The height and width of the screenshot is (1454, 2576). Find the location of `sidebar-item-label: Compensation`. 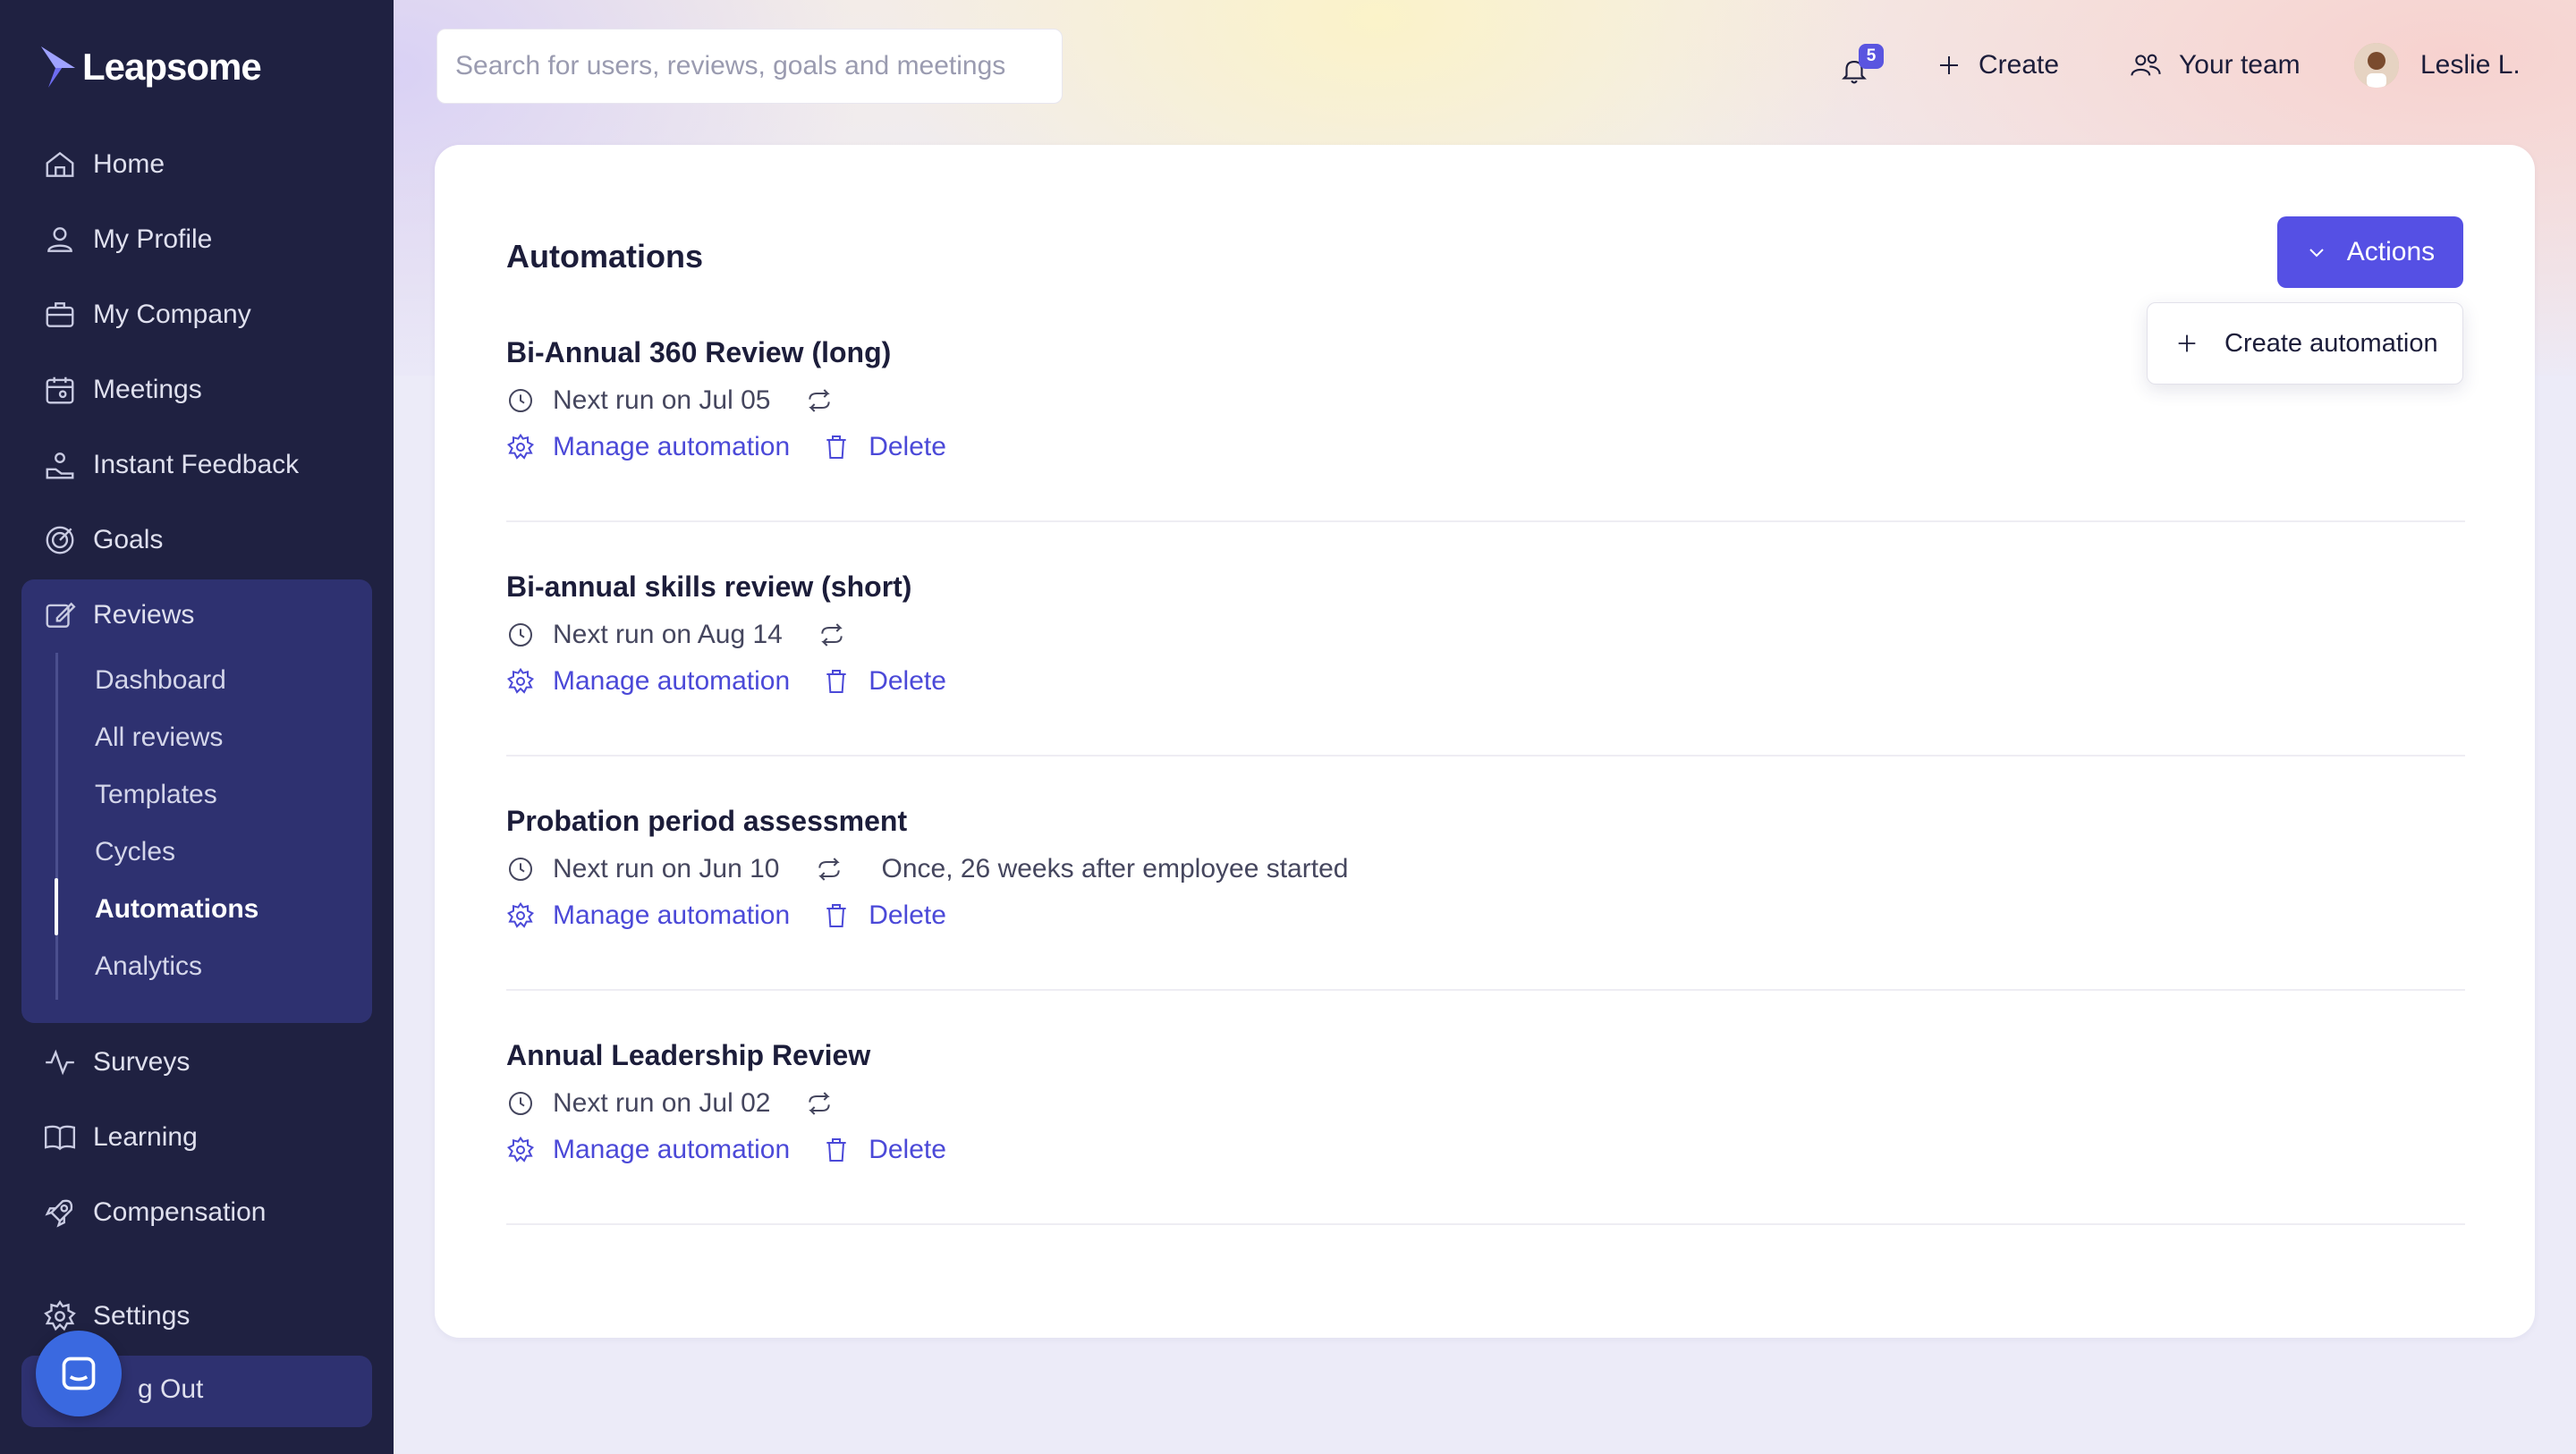

sidebar-item-label: Compensation is located at coordinates (180, 1212).